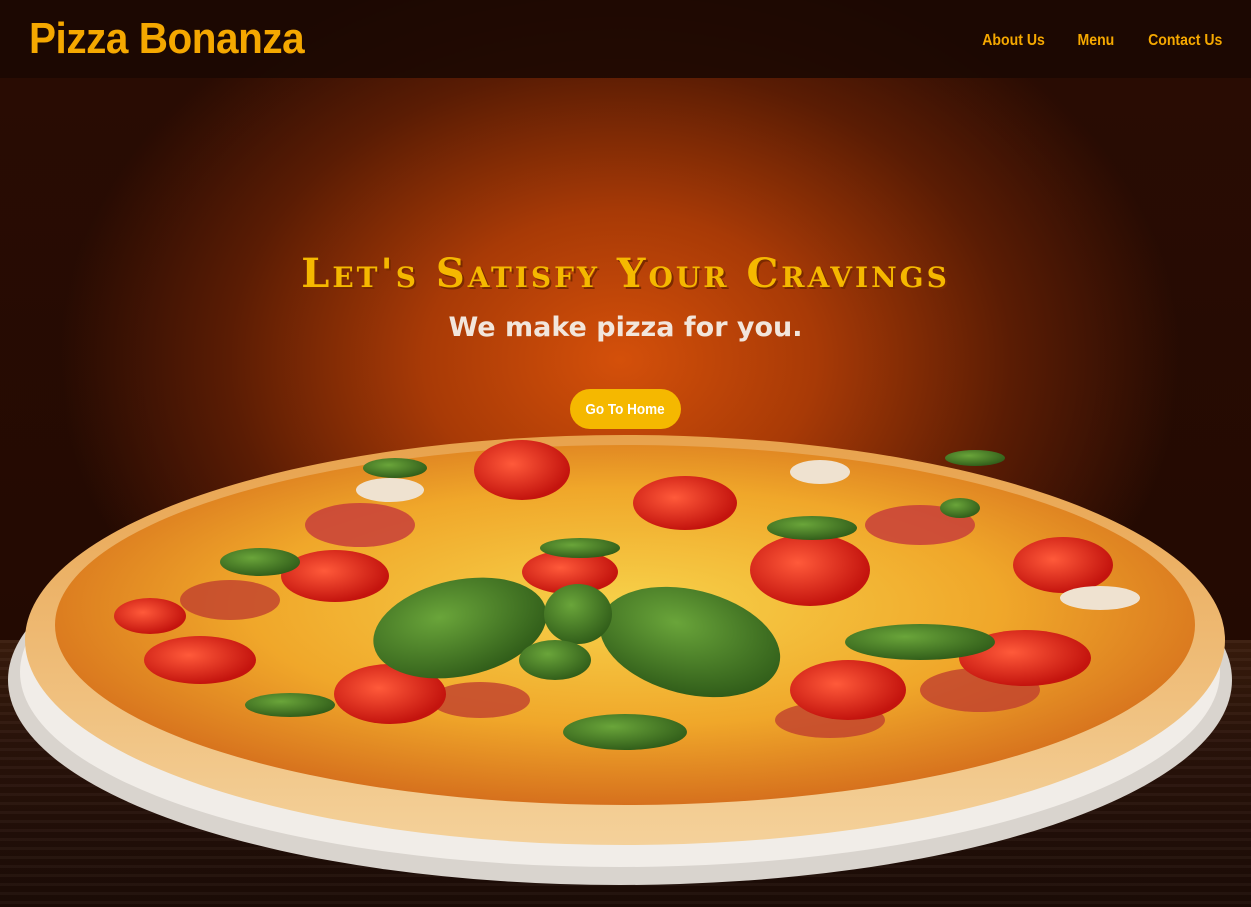  What do you see at coordinates (625, 39) in the screenshot?
I see `top-navbar: Pizza Bonanza About Us Menu Contact Us` at bounding box center [625, 39].